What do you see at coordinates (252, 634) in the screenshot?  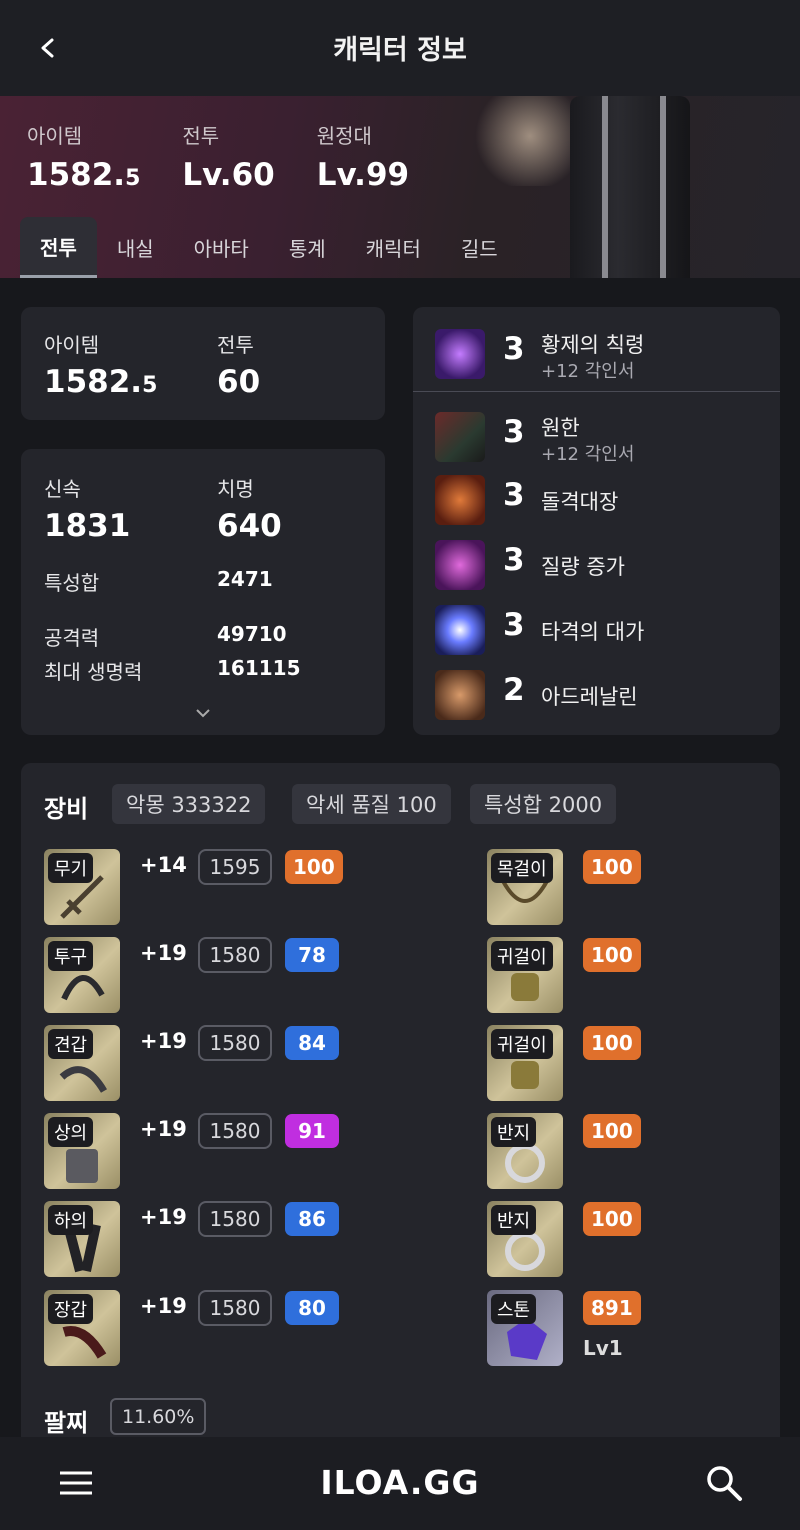 I see `stat-value: 49710` at bounding box center [252, 634].